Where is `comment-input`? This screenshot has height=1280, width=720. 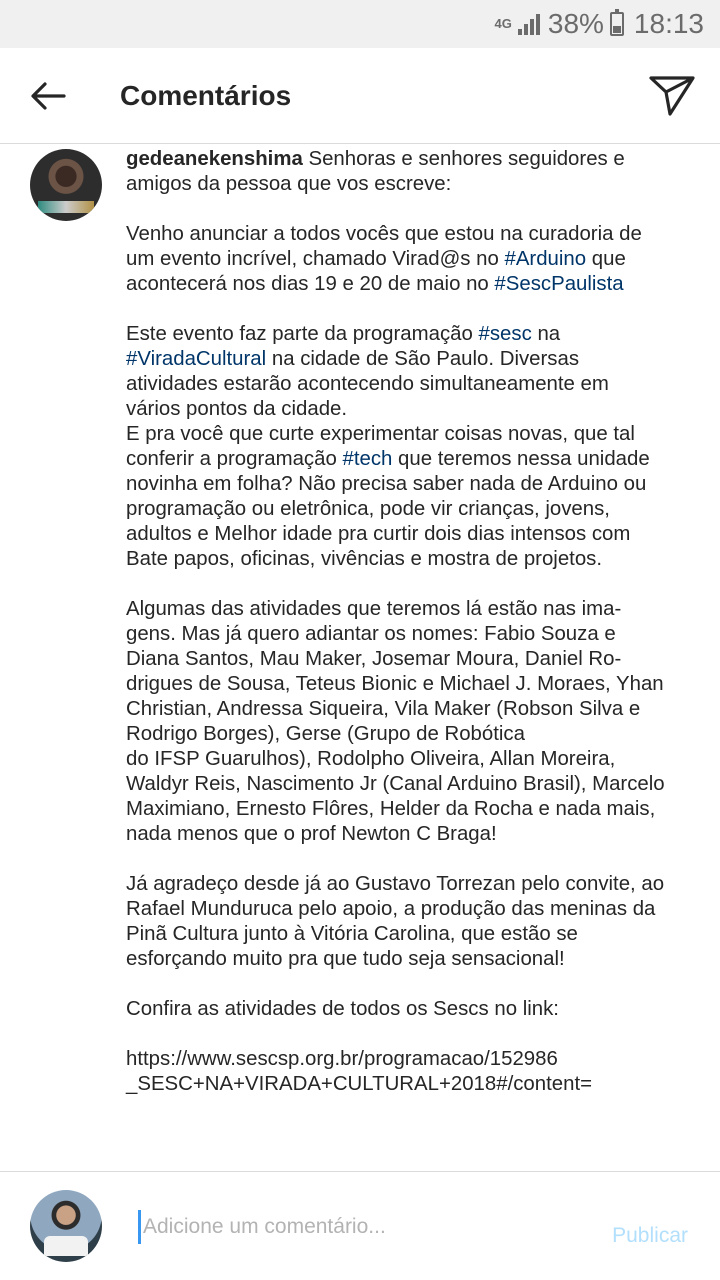
comment-input is located at coordinates (348, 1227).